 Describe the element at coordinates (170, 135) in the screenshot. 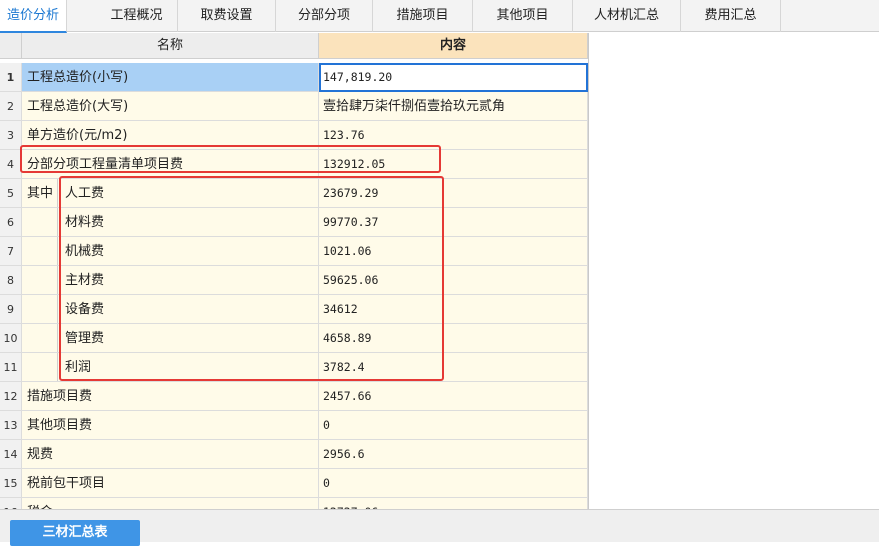

I see `row-name-cell: 单方造价(元/m2)` at that location.